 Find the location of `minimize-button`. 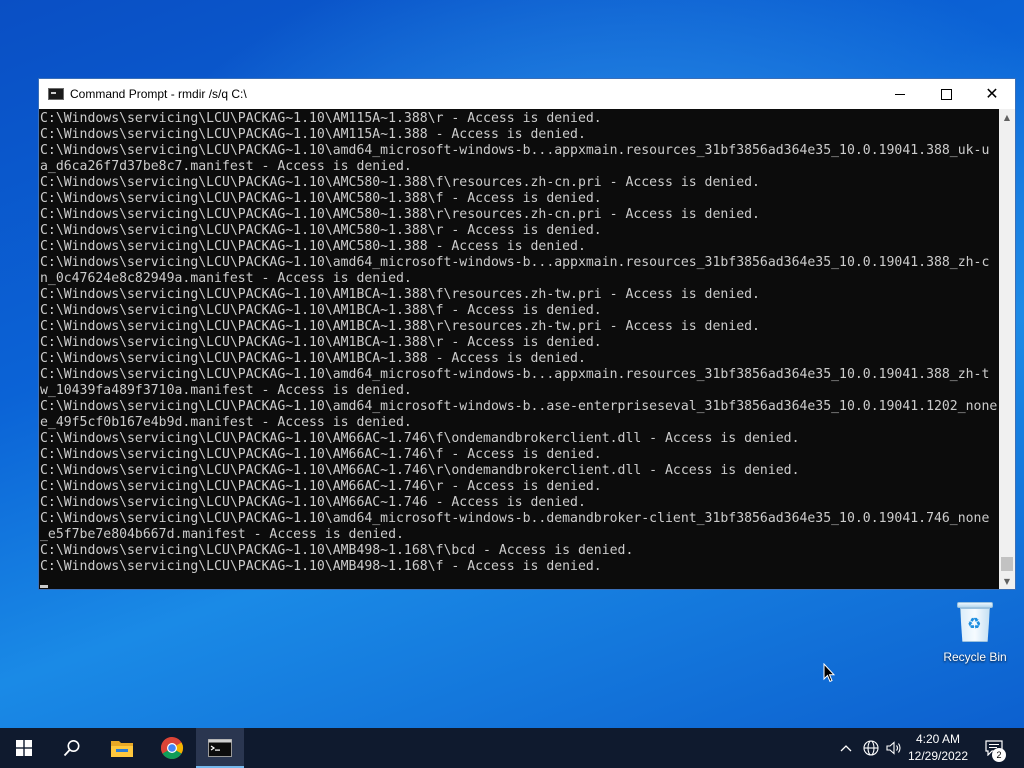

minimize-button is located at coordinates (900, 94).